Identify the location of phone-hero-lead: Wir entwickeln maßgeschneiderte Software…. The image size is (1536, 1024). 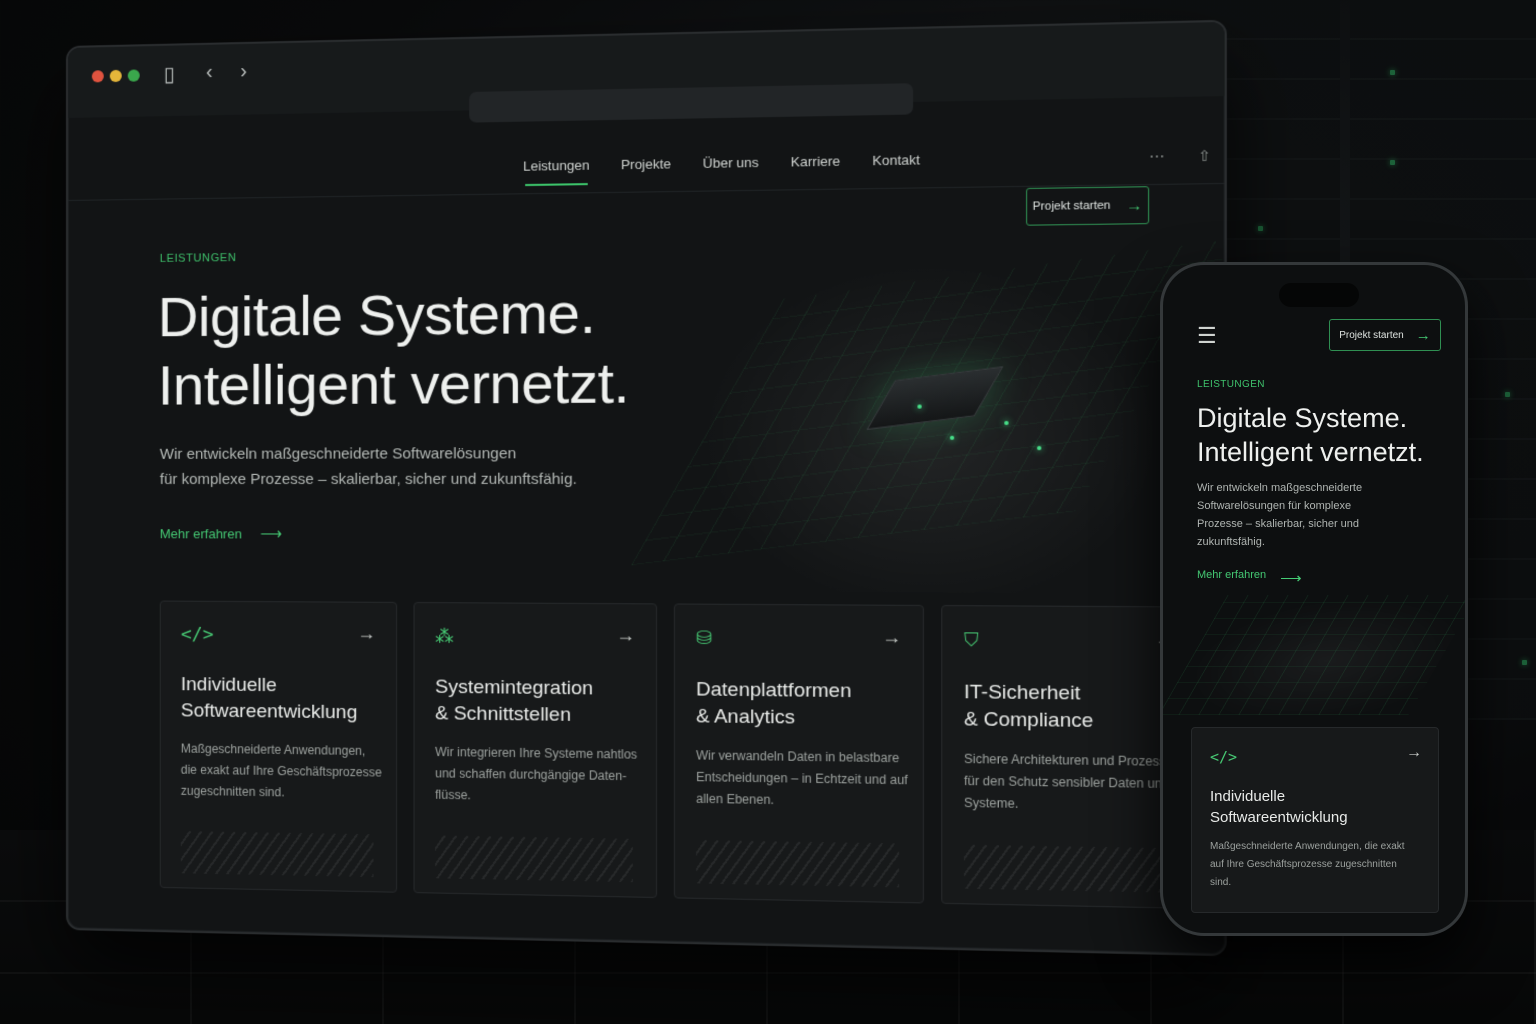
(1292, 515).